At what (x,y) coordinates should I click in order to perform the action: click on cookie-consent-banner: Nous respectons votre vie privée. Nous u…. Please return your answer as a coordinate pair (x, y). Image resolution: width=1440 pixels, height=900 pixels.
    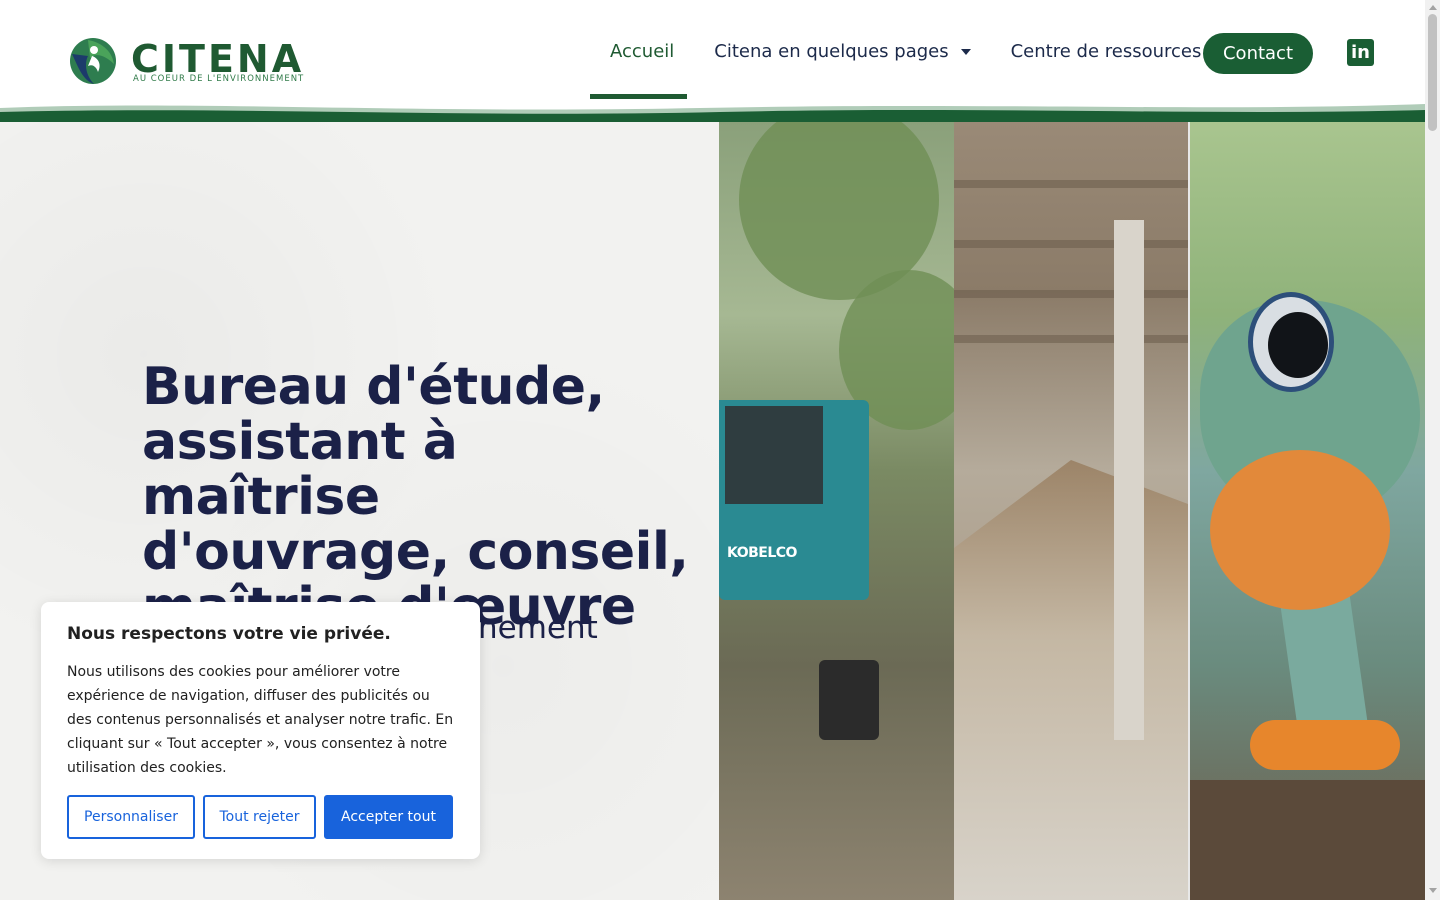
    Looking at the image, I should click on (260, 730).